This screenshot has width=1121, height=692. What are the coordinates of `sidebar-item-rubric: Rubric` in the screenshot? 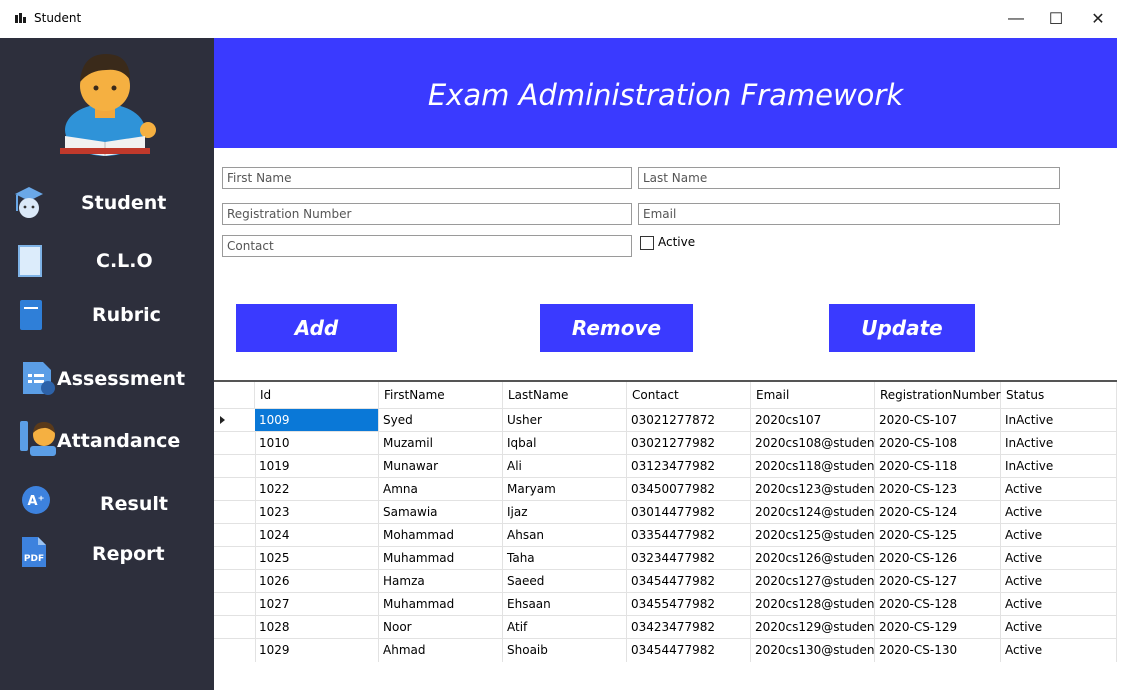 It's located at (107, 315).